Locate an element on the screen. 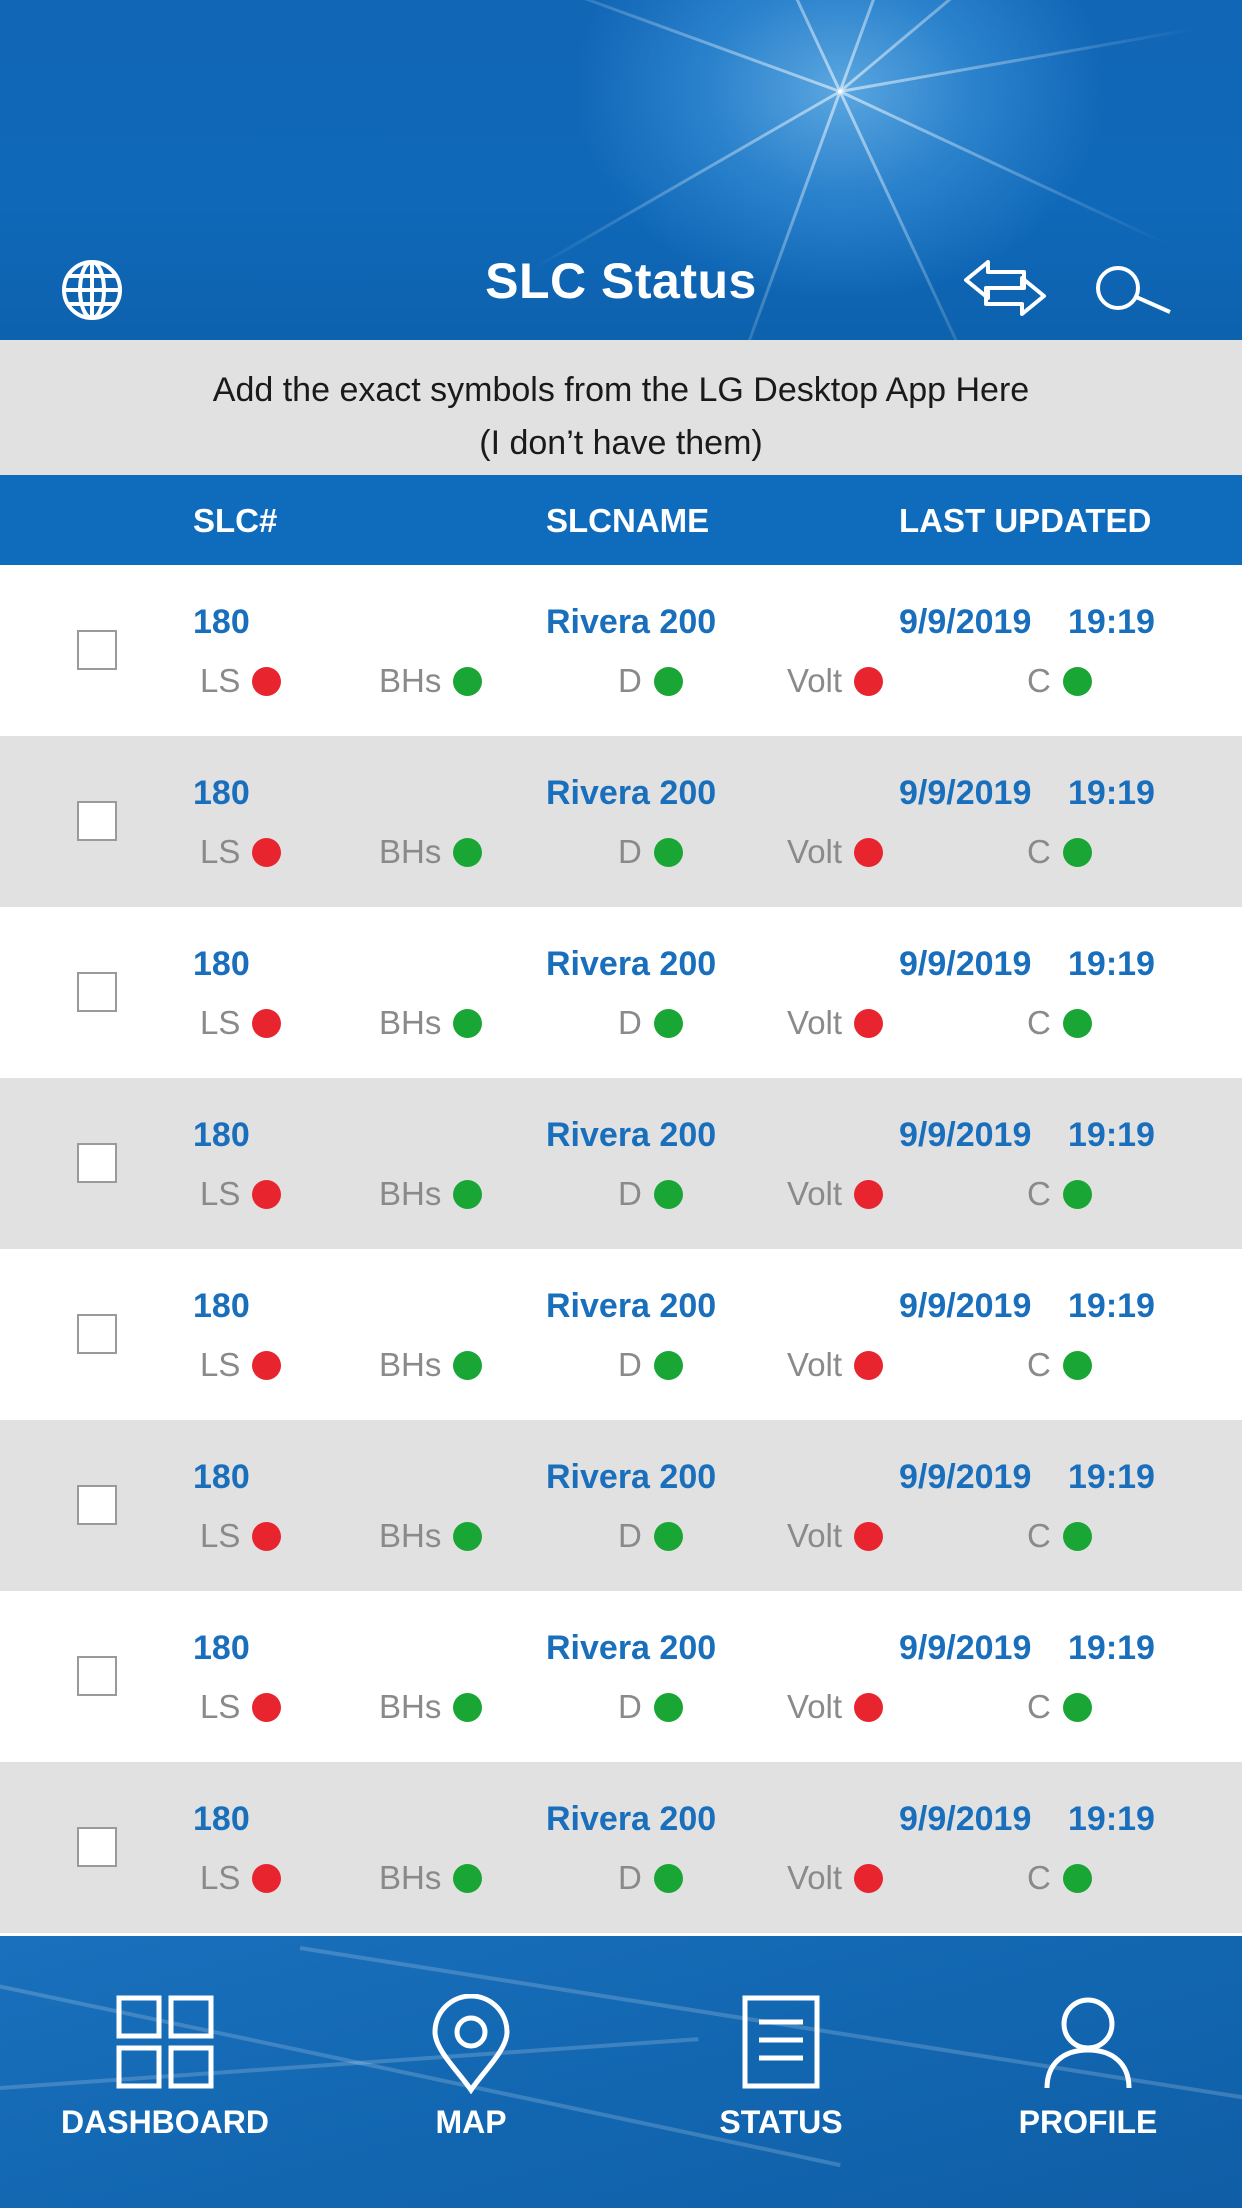 This screenshot has width=1242, height=2208. nav-map: MAP is located at coordinates (471, 2072).